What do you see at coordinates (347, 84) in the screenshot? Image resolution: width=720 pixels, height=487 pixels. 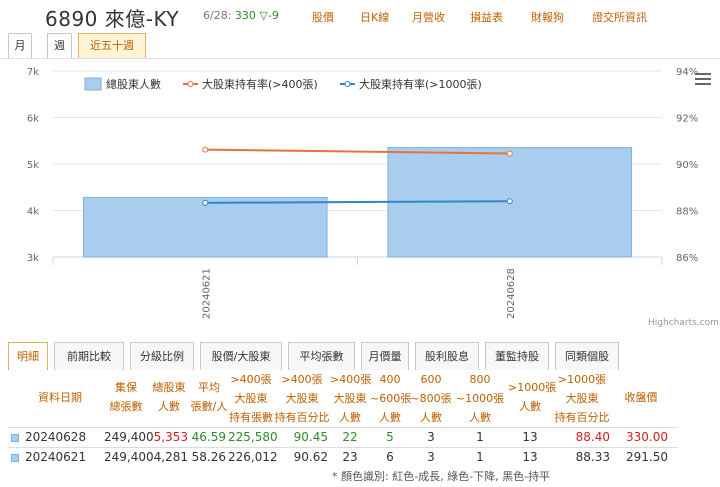 I see `legend-holding-over-1000-swatch-marker` at bounding box center [347, 84].